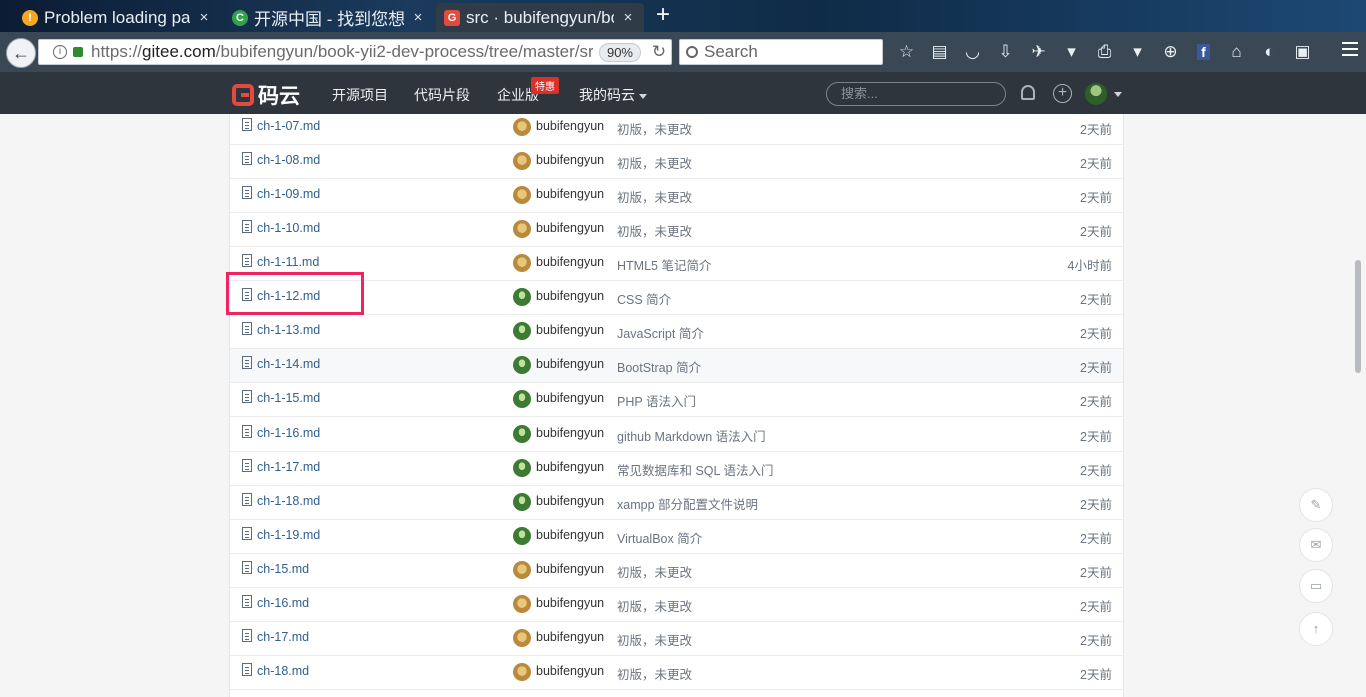  Describe the element at coordinates (1118, 94) in the screenshot. I see `chevron-down-icon` at that location.